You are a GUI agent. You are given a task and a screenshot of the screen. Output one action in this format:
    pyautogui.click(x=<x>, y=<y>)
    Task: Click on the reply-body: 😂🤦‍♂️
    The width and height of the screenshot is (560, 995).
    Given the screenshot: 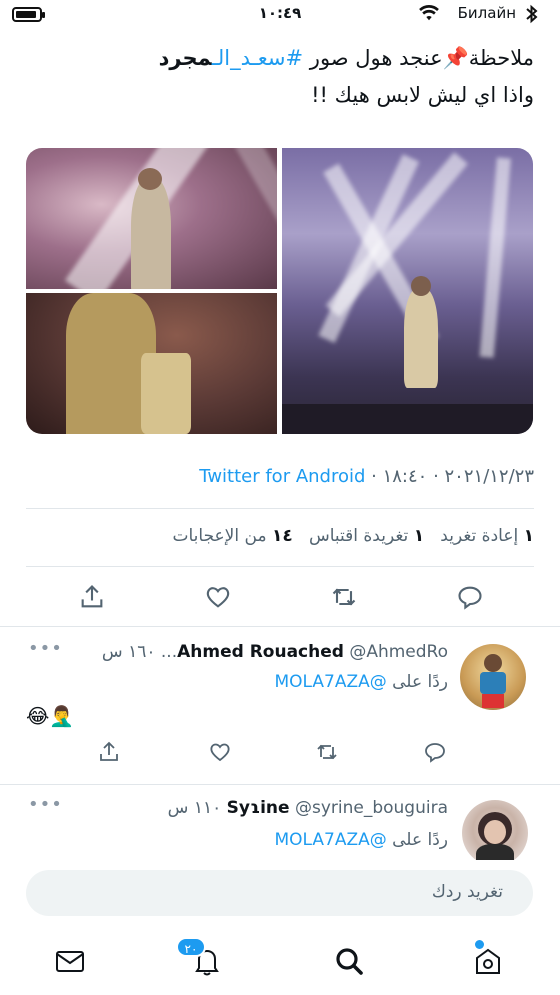 What is the action you would take?
    pyautogui.click(x=50, y=716)
    